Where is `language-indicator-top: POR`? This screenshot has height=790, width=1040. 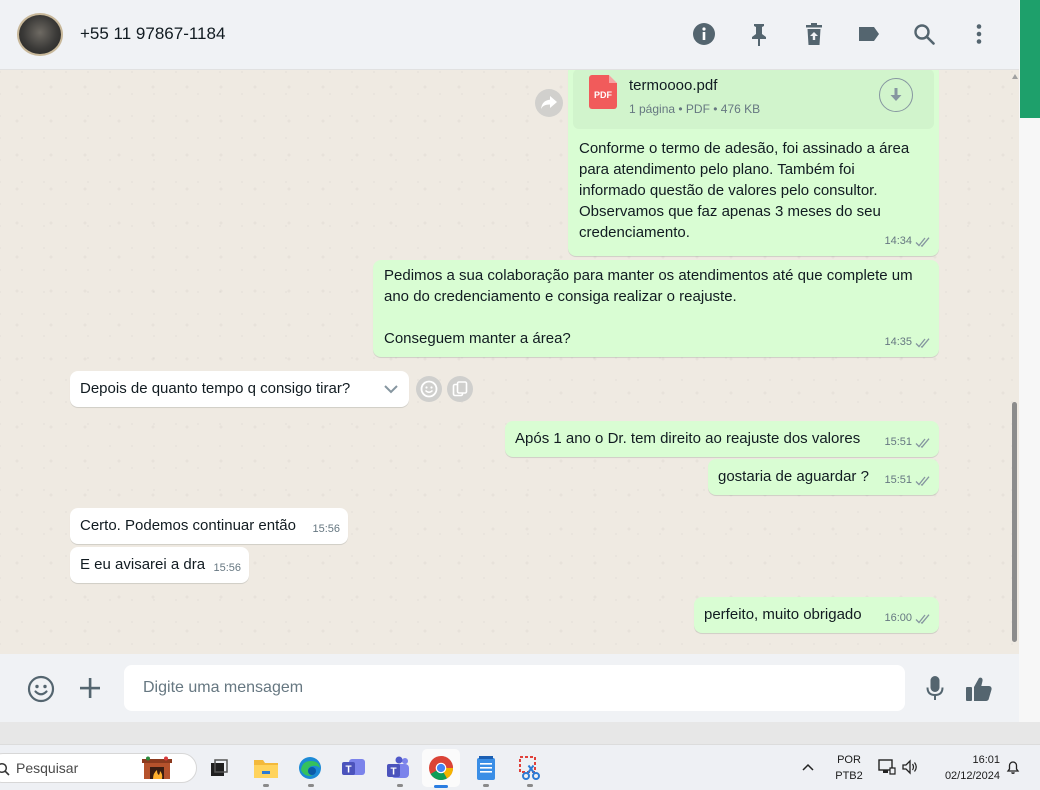
language-indicator-top: POR is located at coordinates (849, 760).